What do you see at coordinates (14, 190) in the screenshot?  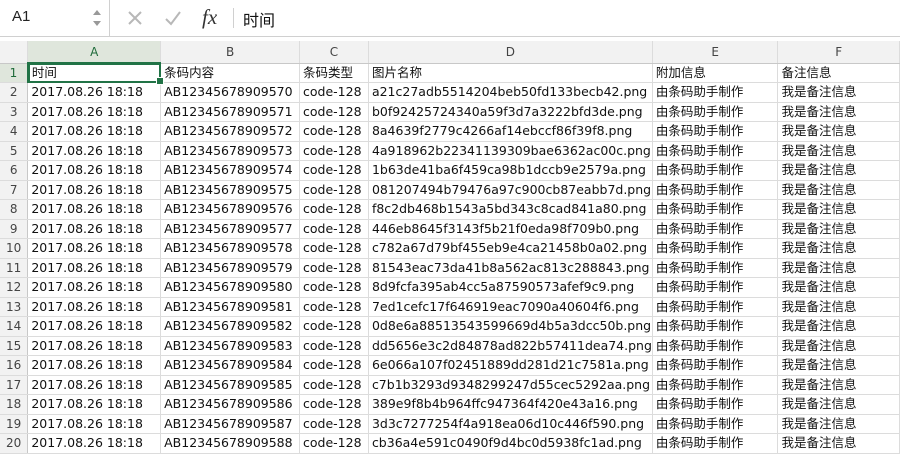 I see `row-header: 7` at bounding box center [14, 190].